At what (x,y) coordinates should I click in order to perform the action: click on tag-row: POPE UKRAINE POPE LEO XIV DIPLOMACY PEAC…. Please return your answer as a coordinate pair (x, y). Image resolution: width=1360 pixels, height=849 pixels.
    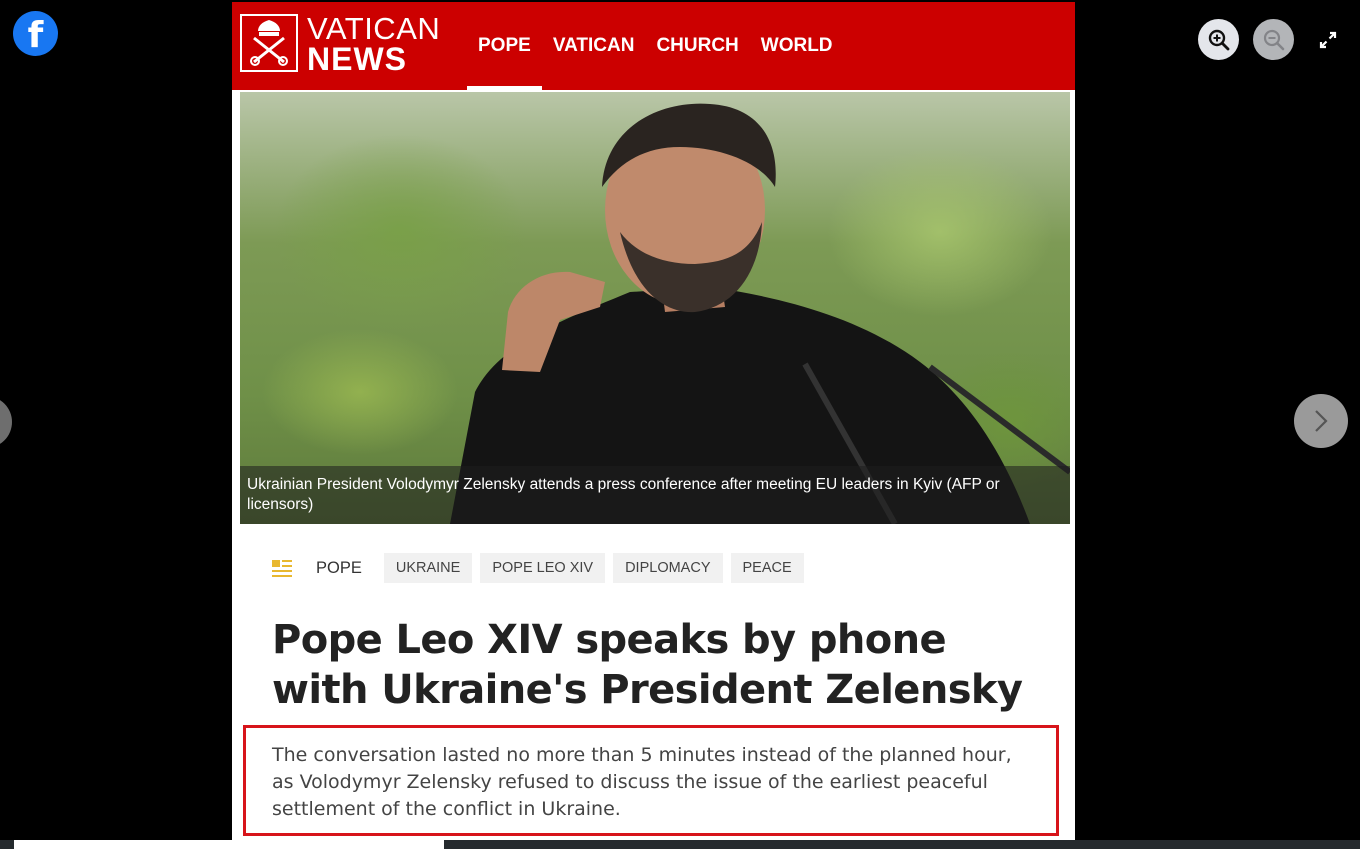
    Looking at the image, I should click on (541, 568).